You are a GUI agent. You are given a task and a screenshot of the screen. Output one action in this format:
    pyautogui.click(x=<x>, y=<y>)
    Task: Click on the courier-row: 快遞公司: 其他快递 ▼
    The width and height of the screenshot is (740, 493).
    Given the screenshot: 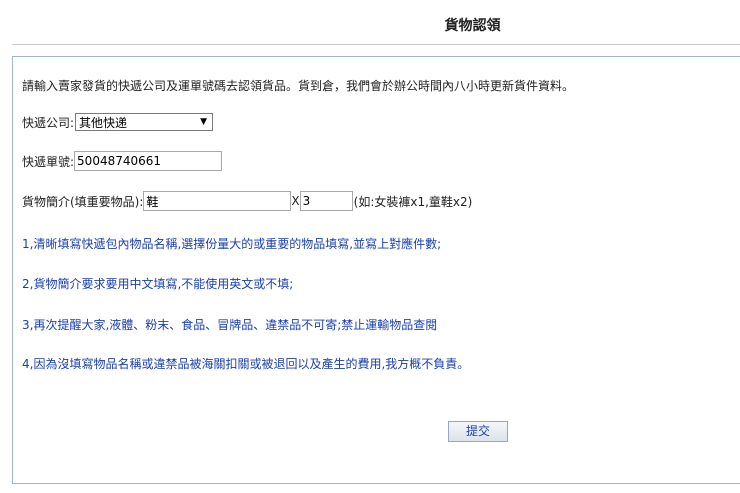 What is the action you would take?
    pyautogui.click(x=118, y=122)
    